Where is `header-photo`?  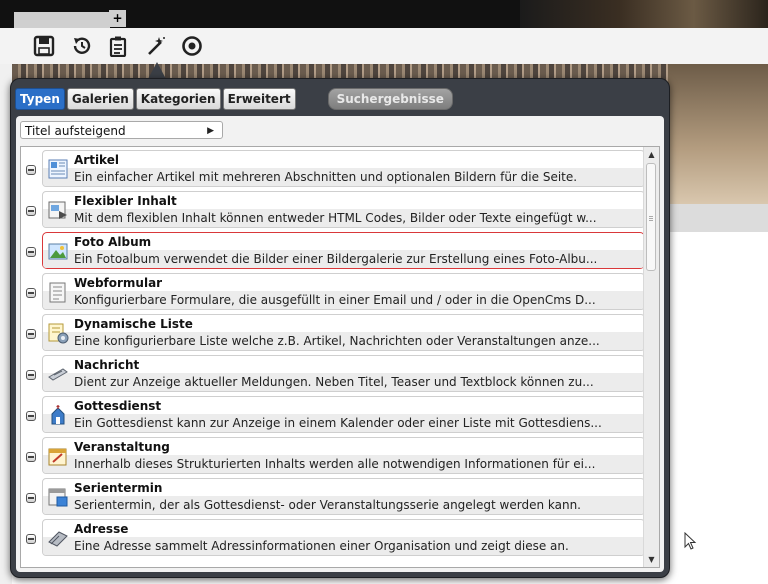 header-photo is located at coordinates (644, 14).